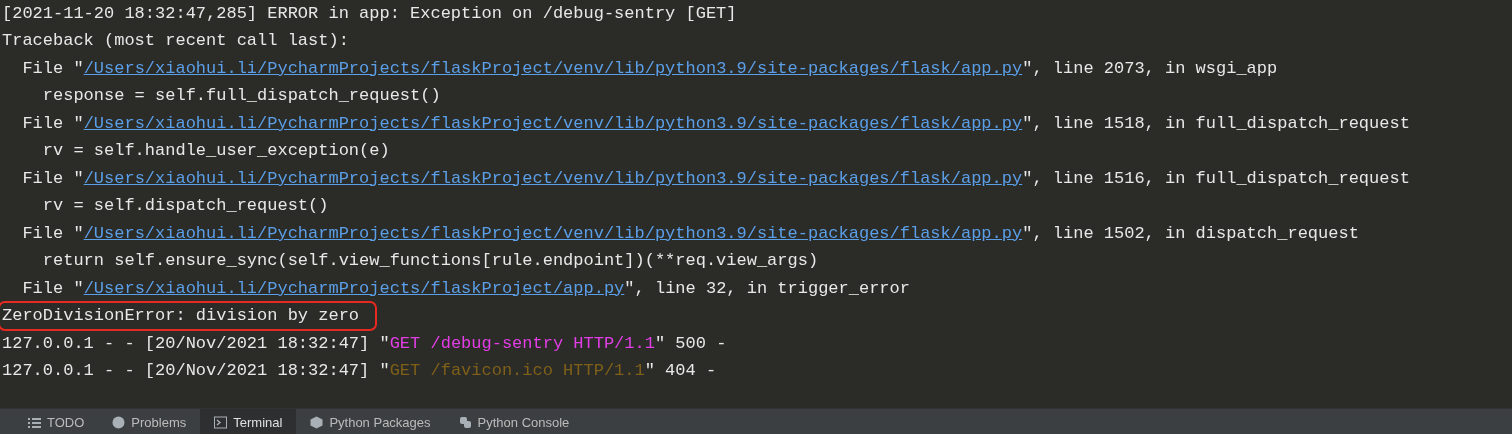  I want to click on console-line: File "/Users/xiaohui.li/PycharmProjects/flaskProject/venv/lib/python3.9/site-packages/flask/app.py", line 2073, in wsgi_app, so click(649, 68).